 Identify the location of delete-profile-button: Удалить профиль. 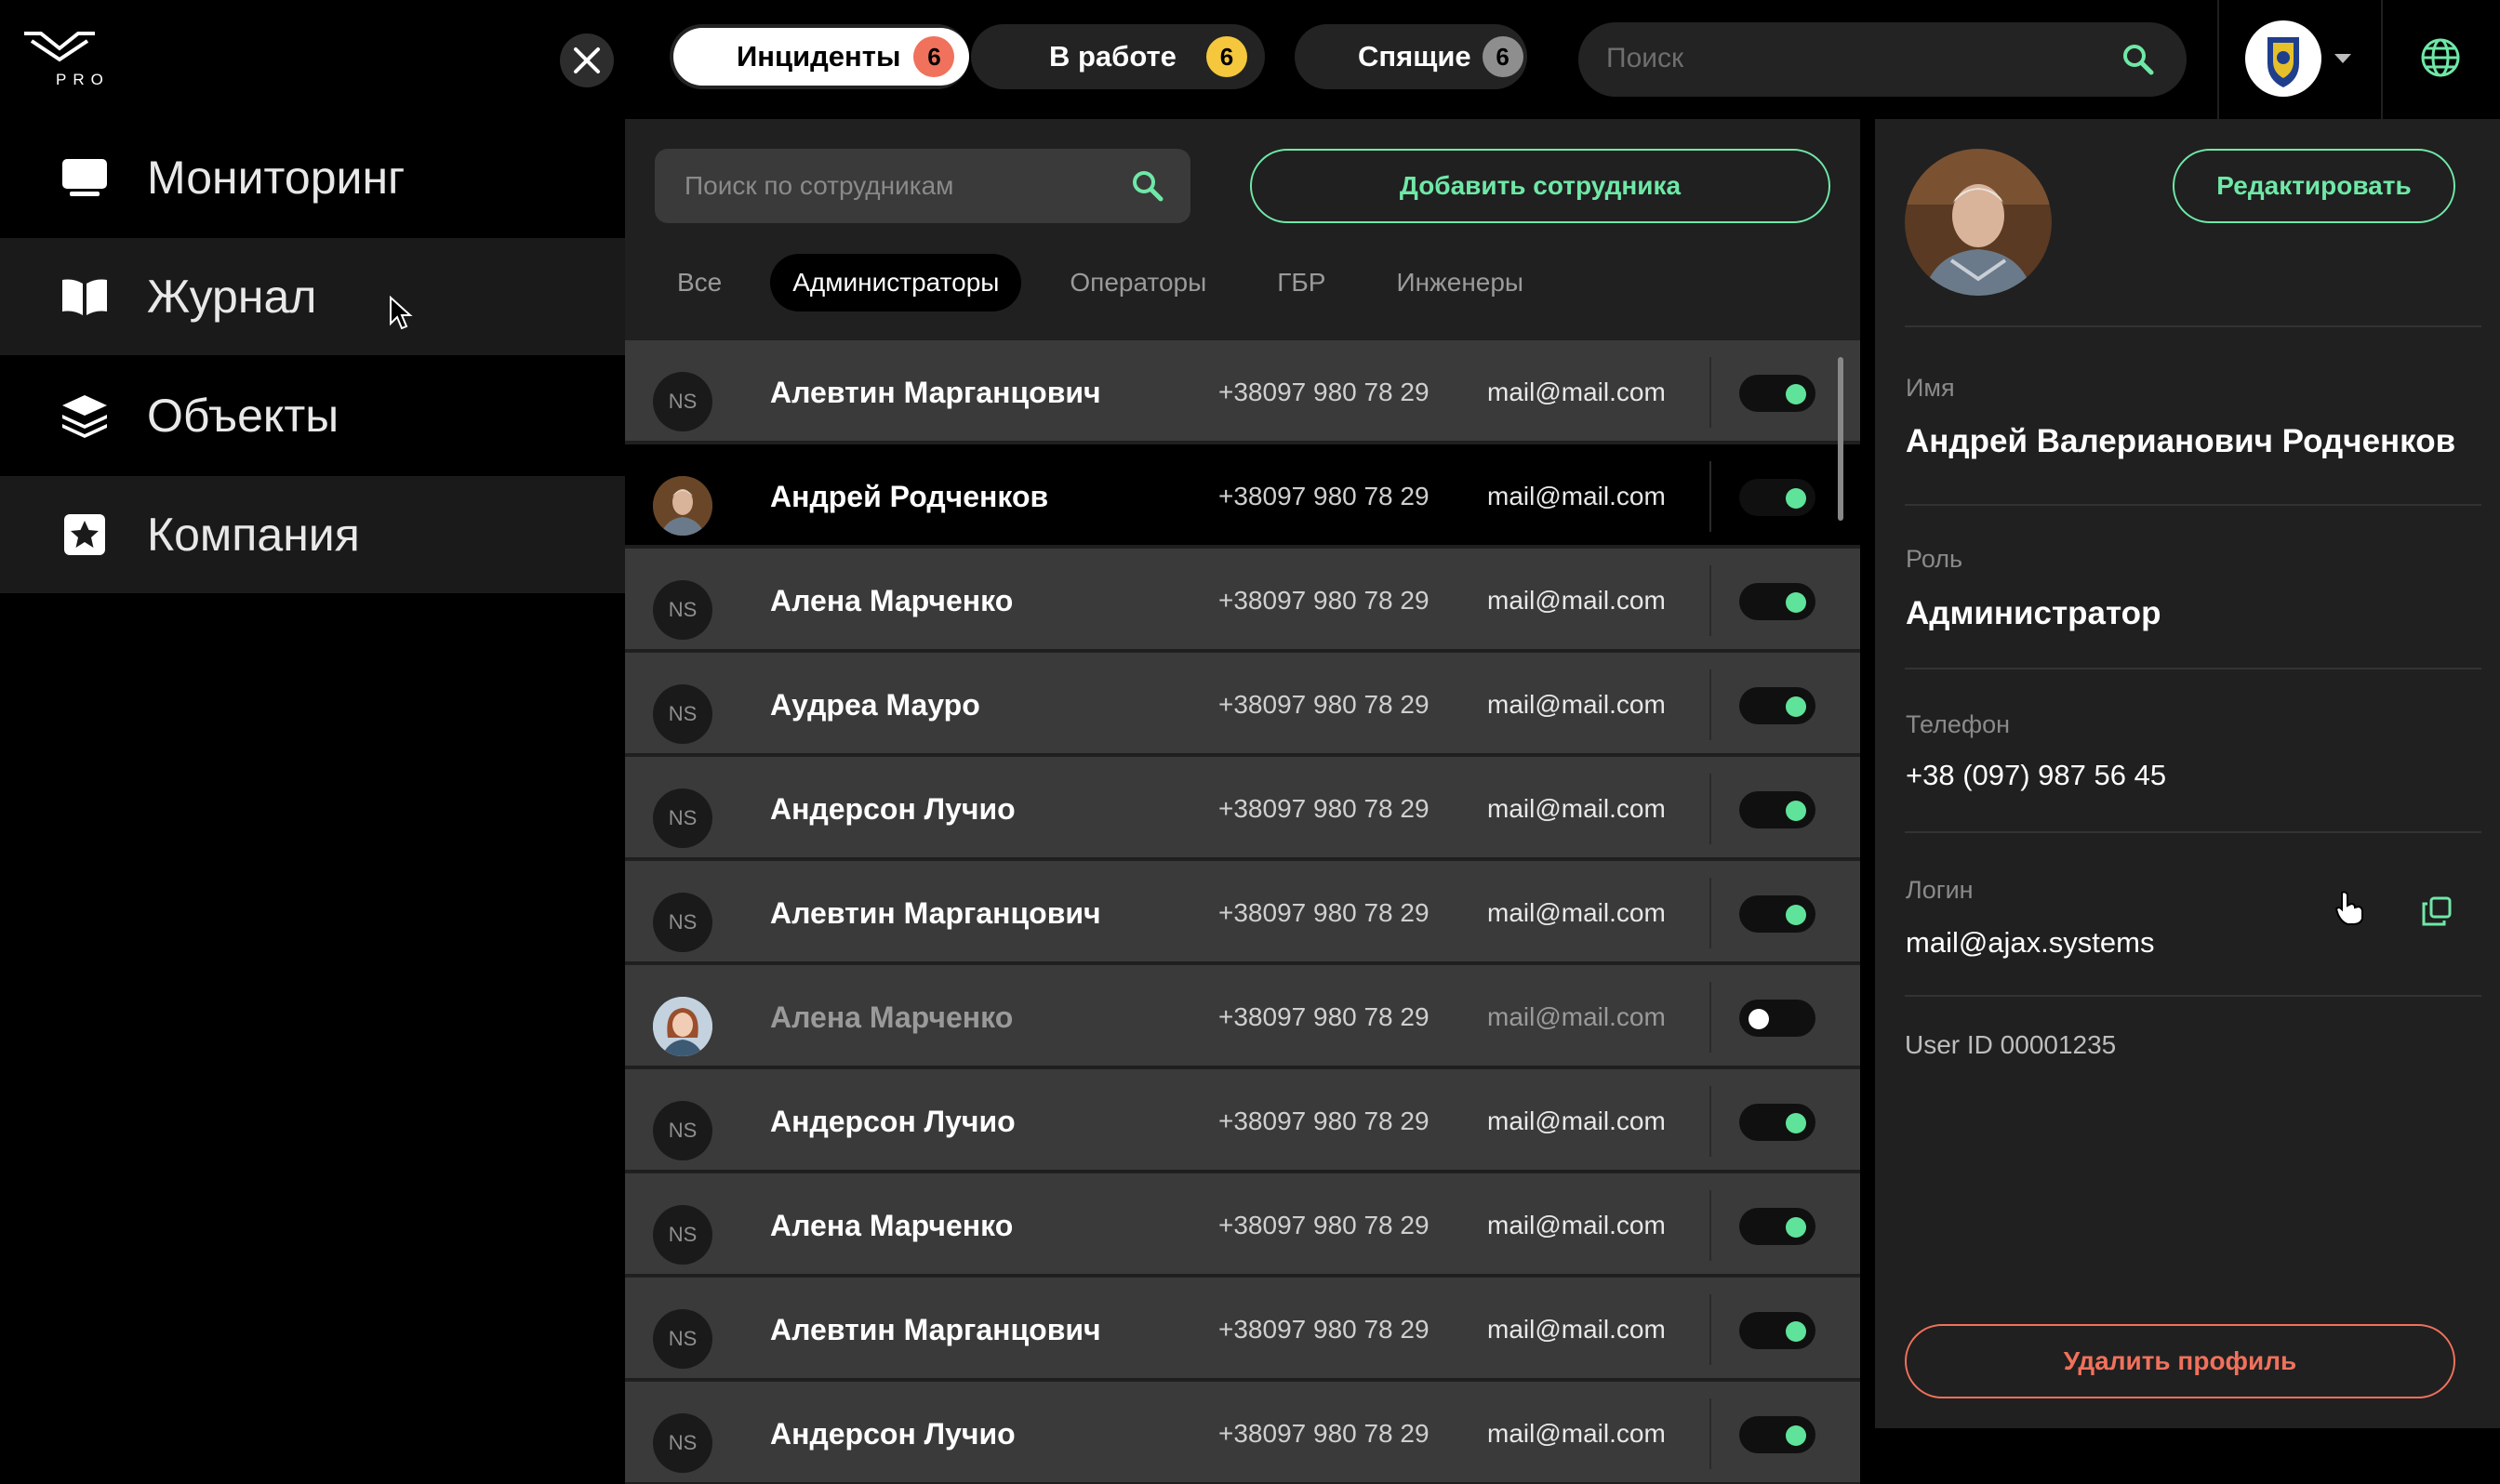
(2180, 1361).